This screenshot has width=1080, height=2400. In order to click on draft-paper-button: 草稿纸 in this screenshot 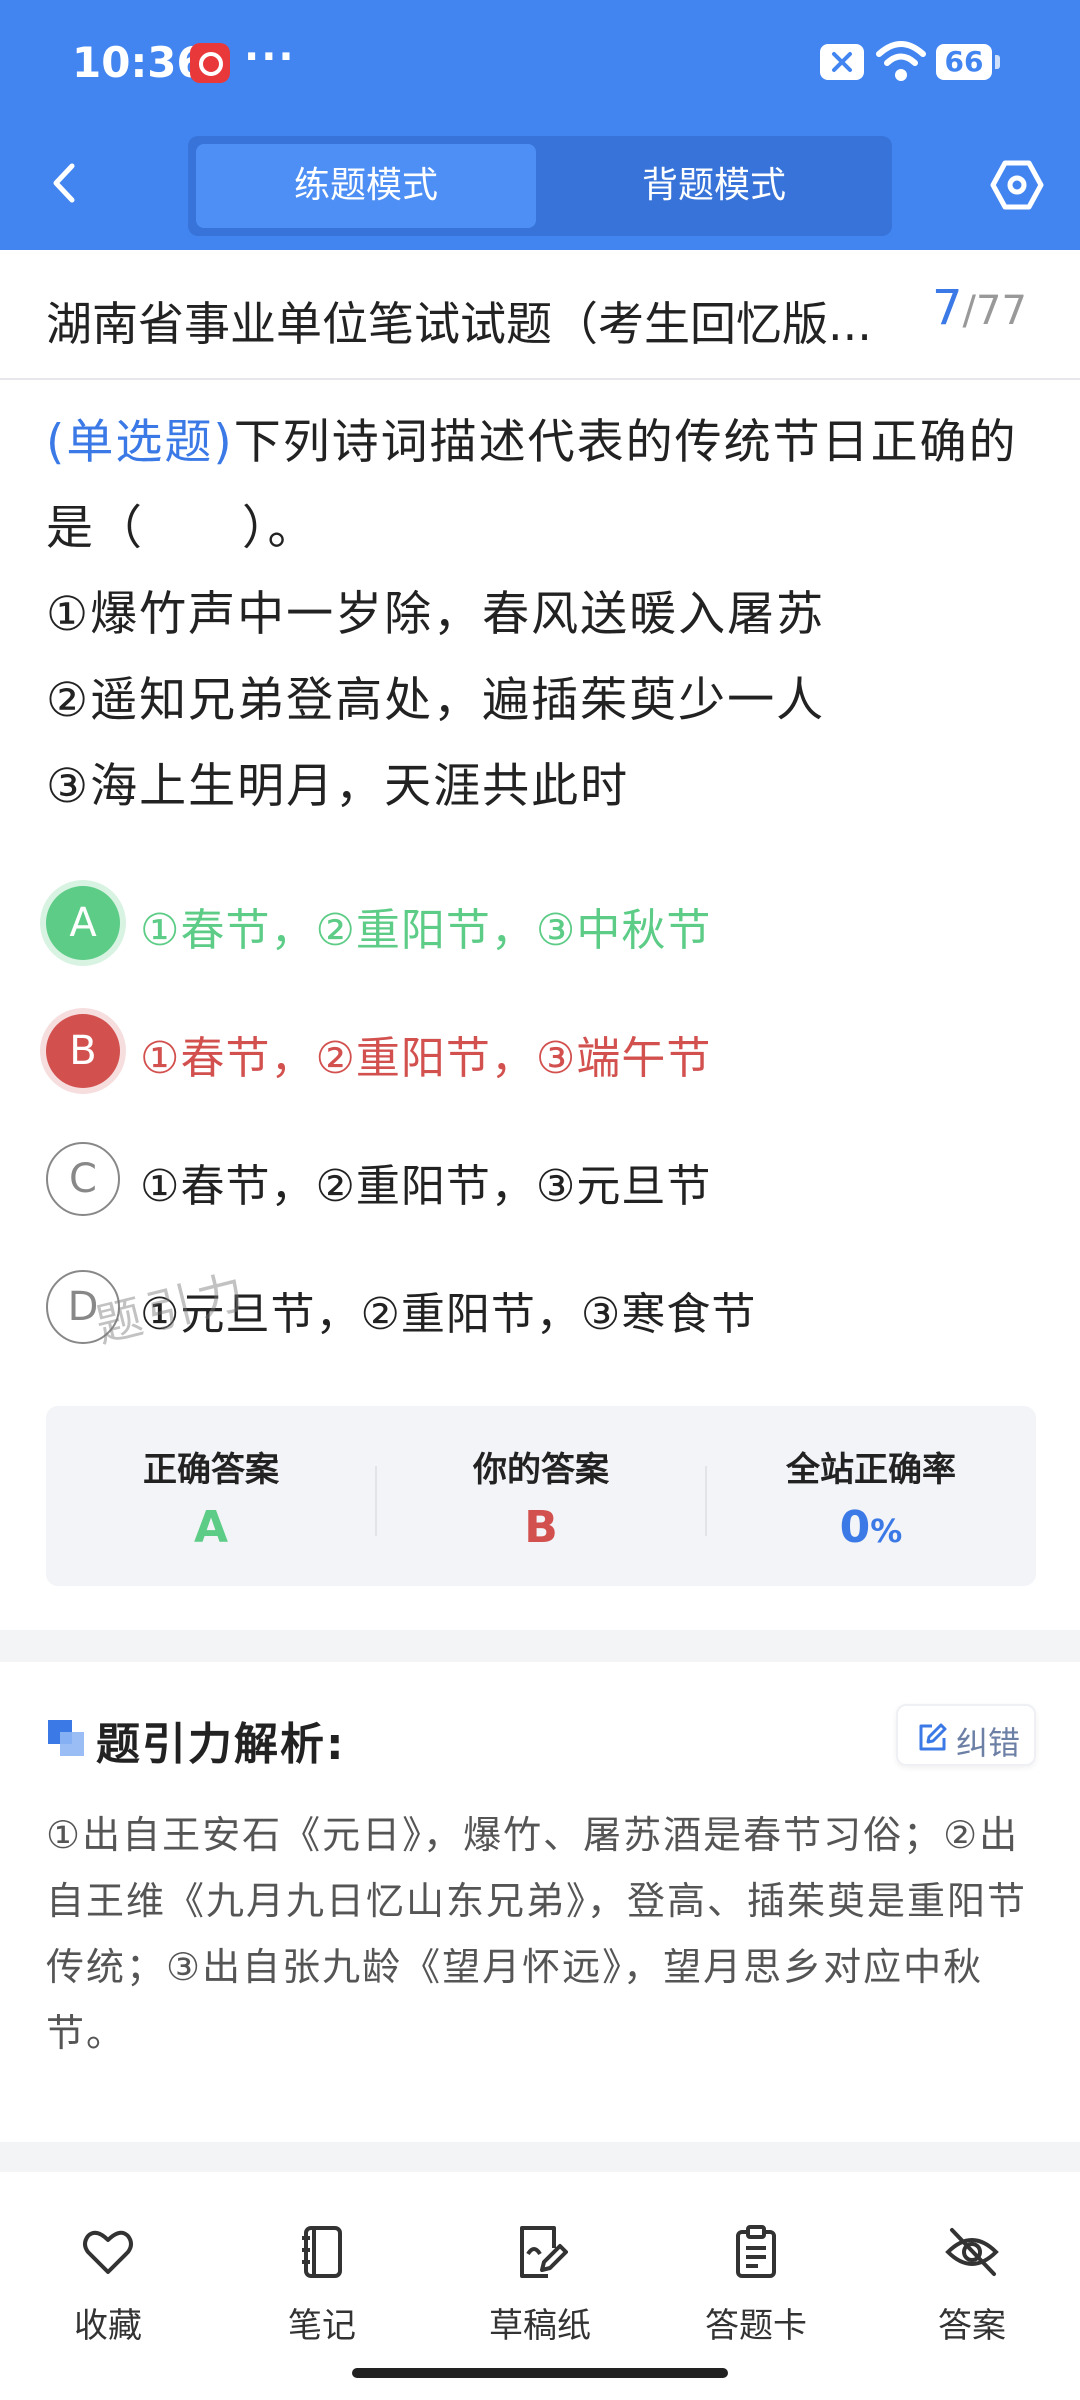, I will do `click(540, 2285)`.